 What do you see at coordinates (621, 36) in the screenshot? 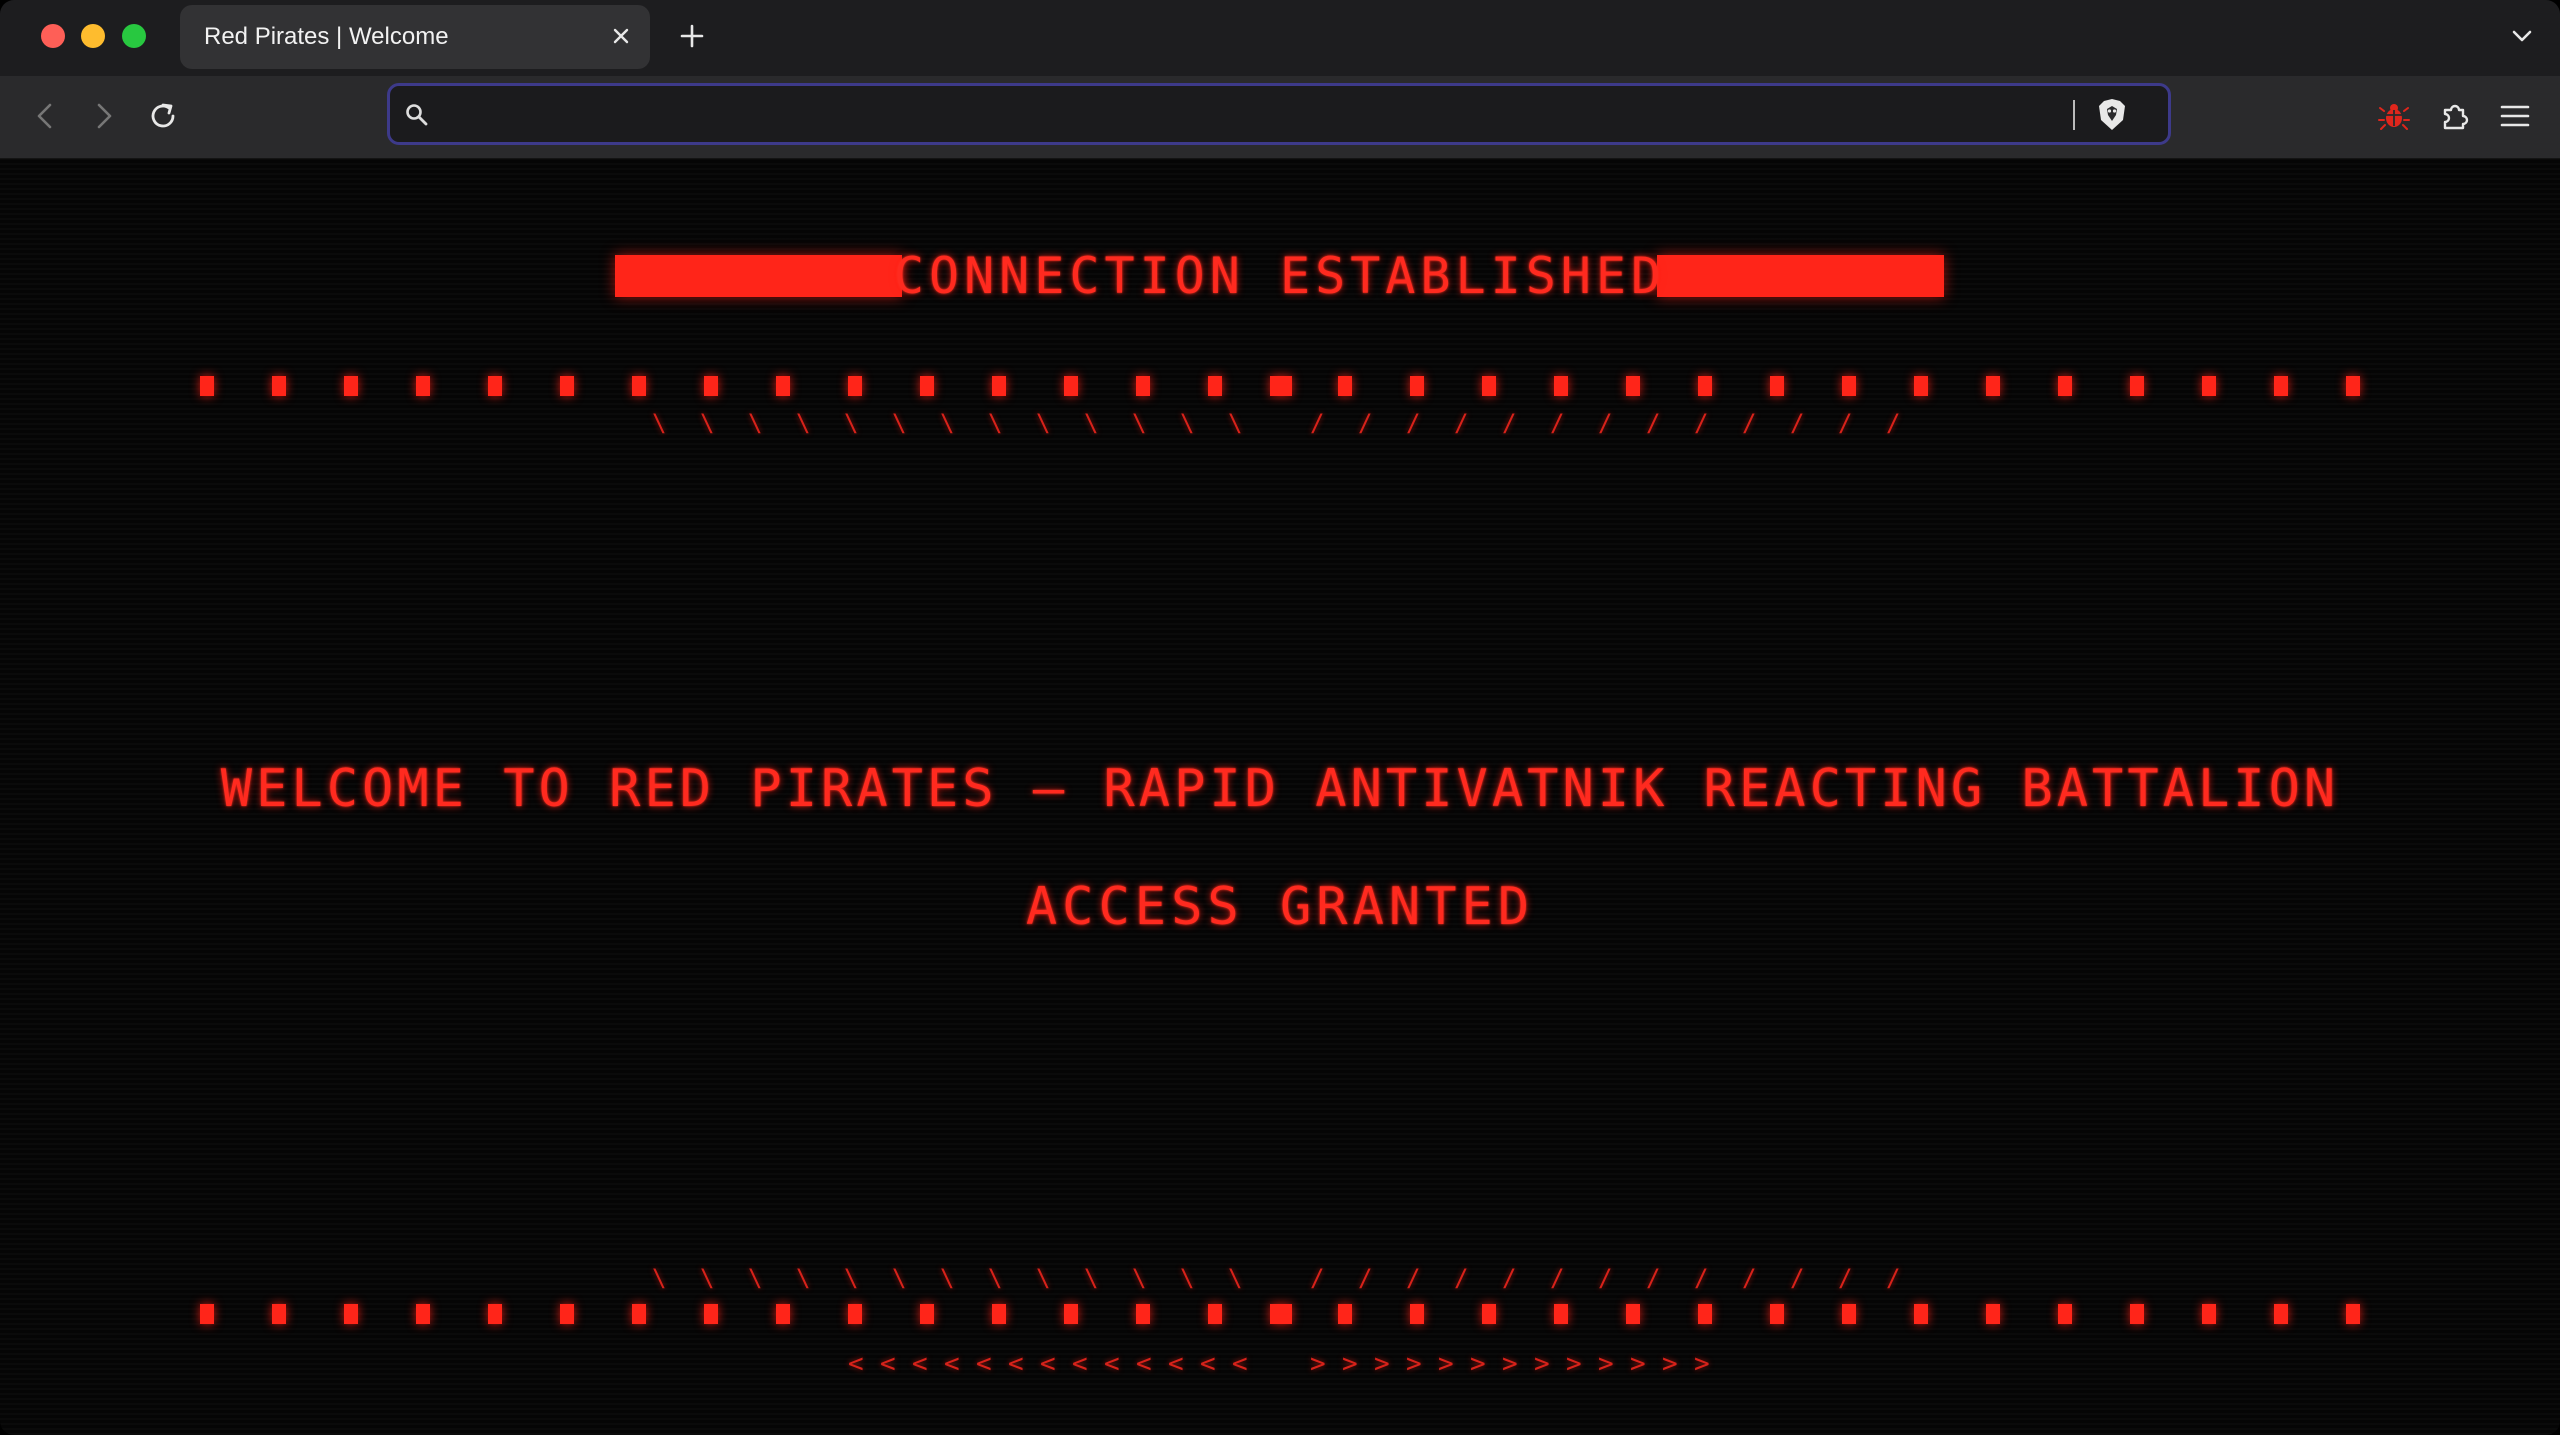
I see `close-icon` at bounding box center [621, 36].